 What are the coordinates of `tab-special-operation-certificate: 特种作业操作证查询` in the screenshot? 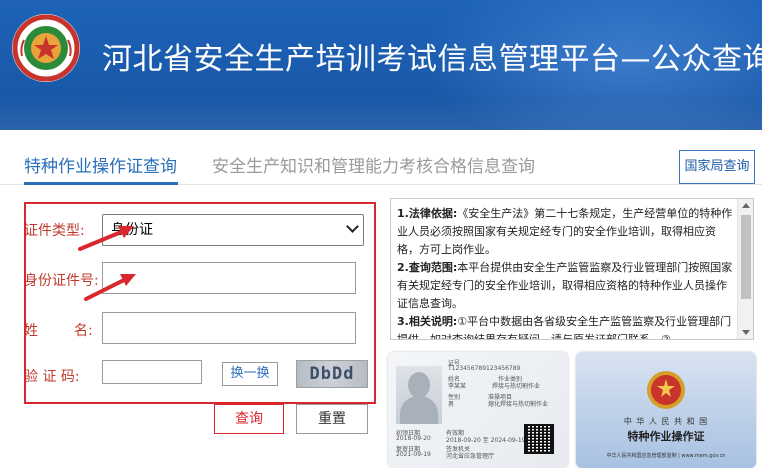 It's located at (100, 164).